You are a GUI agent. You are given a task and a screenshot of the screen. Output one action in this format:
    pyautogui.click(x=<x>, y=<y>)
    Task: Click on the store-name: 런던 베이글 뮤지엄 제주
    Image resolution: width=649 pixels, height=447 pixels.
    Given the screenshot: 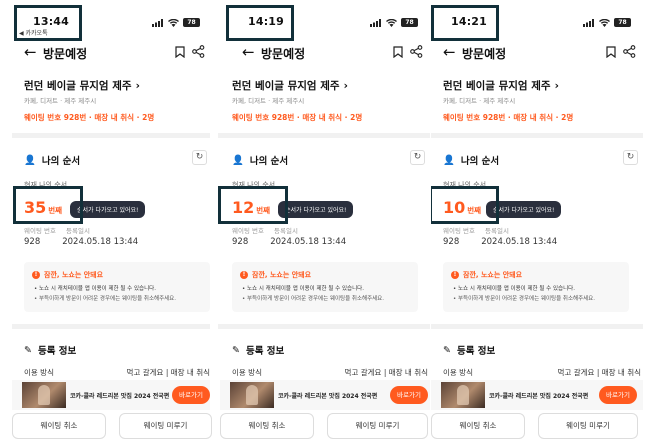 What is the action you would take?
    pyautogui.click(x=497, y=86)
    